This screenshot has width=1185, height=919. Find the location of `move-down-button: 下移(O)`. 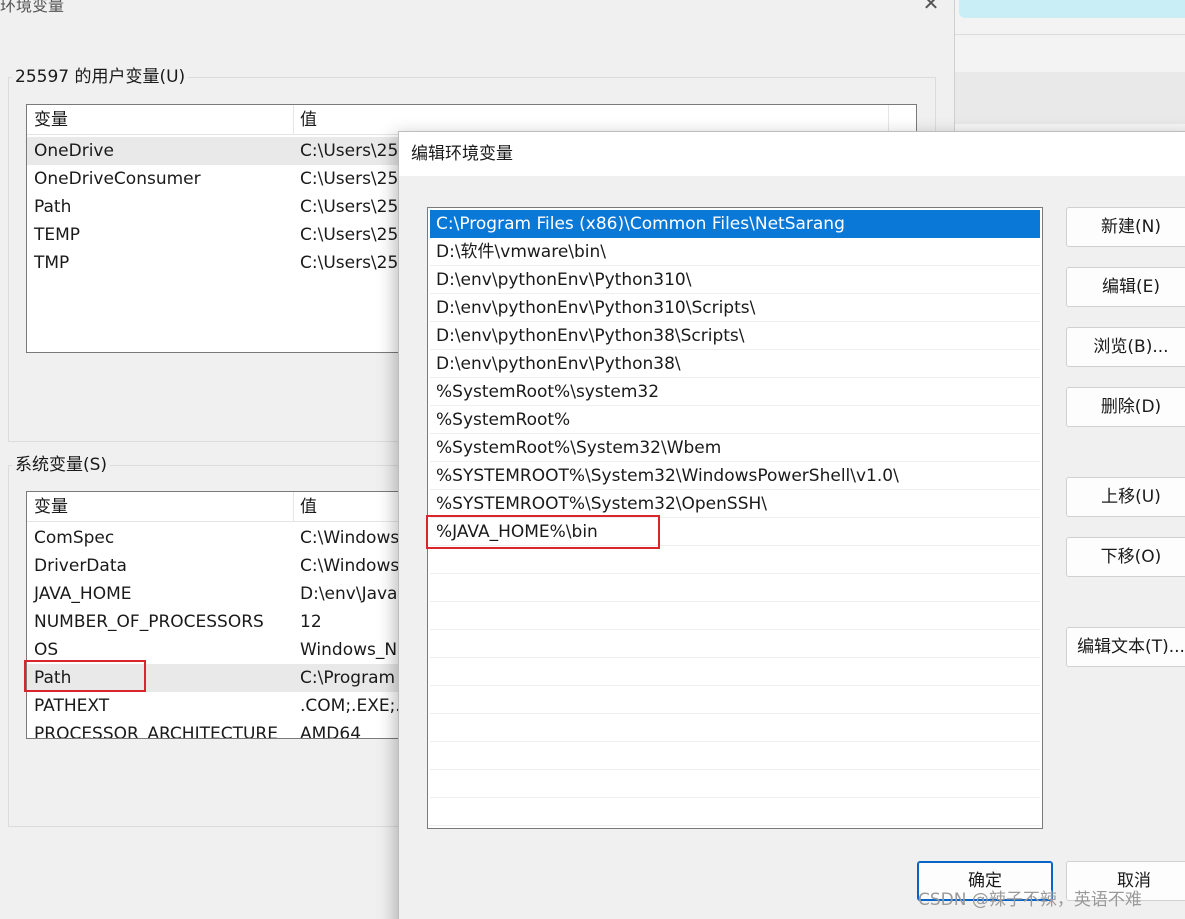

move-down-button: 下移(O) is located at coordinates (1125, 557).